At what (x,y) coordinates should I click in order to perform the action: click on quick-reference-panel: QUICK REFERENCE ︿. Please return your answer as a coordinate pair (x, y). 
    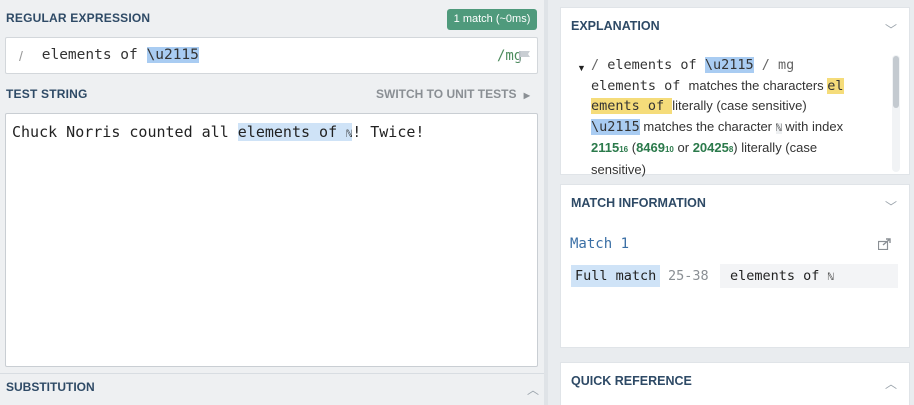
    Looking at the image, I should click on (735, 383).